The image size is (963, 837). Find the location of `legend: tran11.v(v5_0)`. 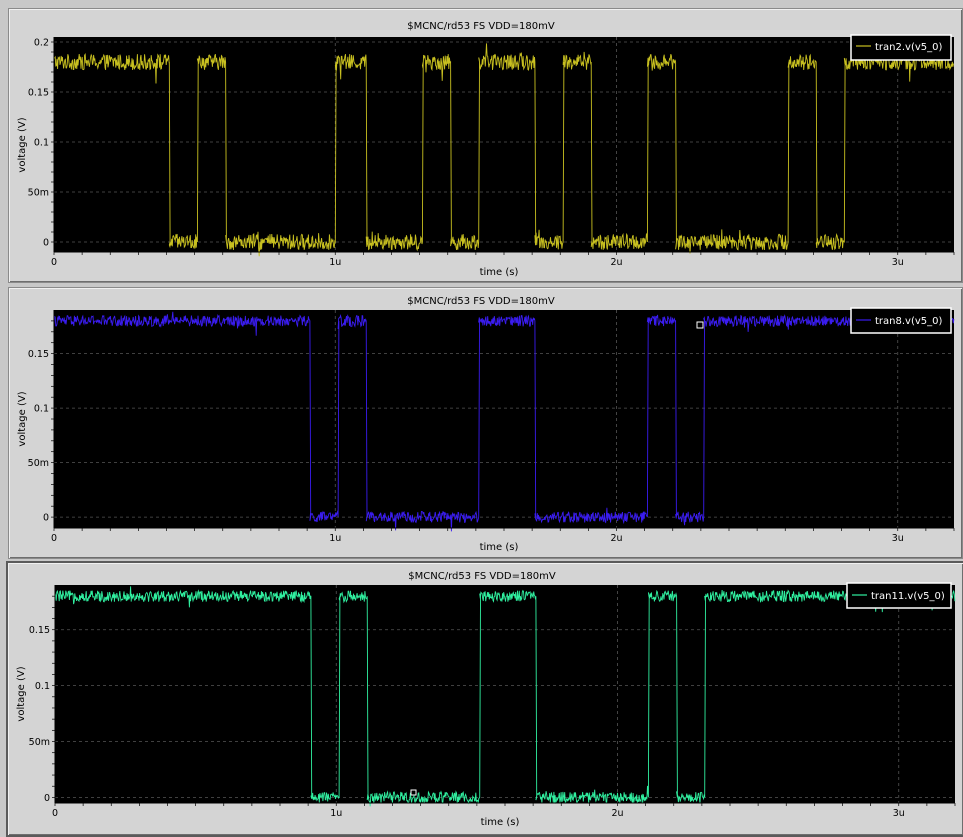

legend: tran11.v(v5_0) is located at coordinates (899, 595).